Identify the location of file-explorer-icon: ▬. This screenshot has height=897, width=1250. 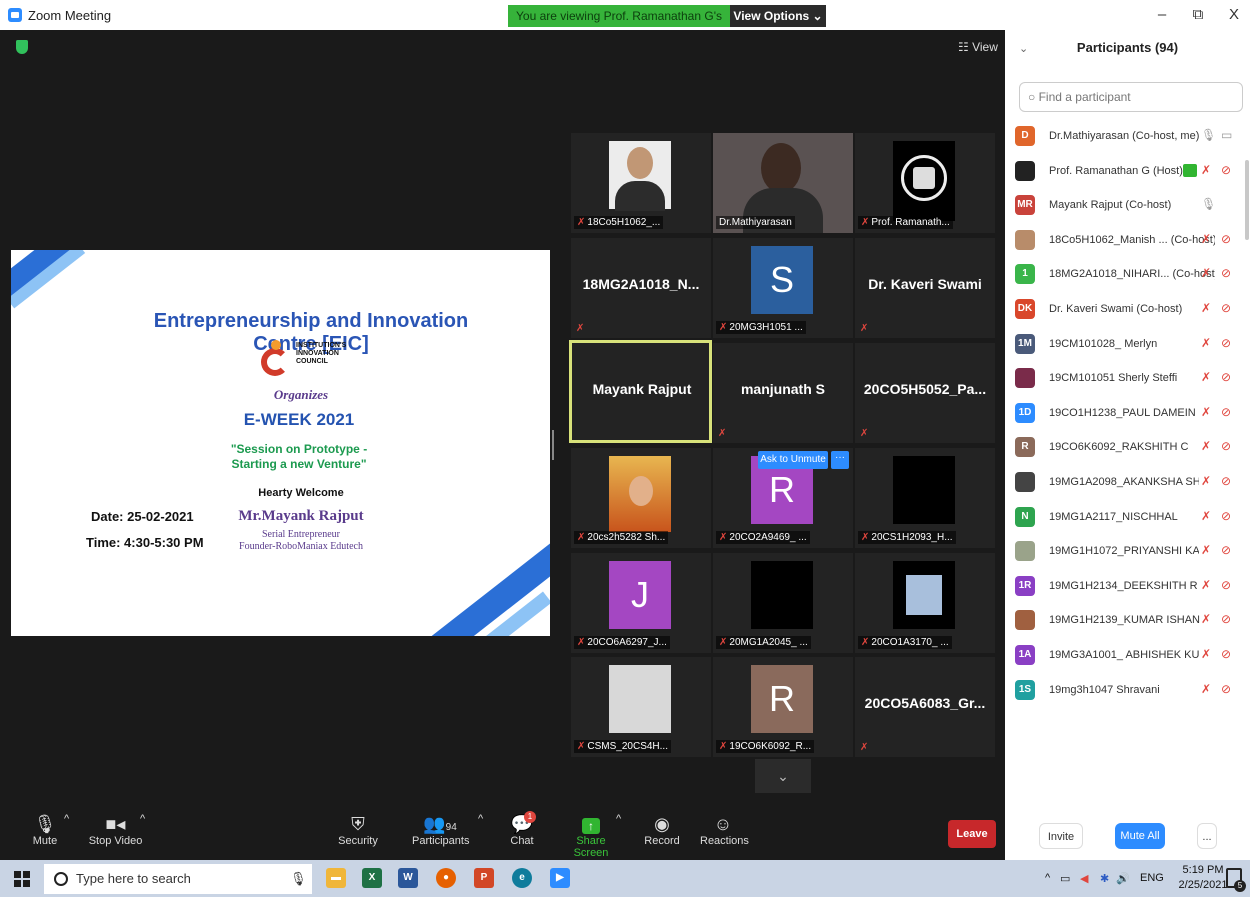
(336, 878).